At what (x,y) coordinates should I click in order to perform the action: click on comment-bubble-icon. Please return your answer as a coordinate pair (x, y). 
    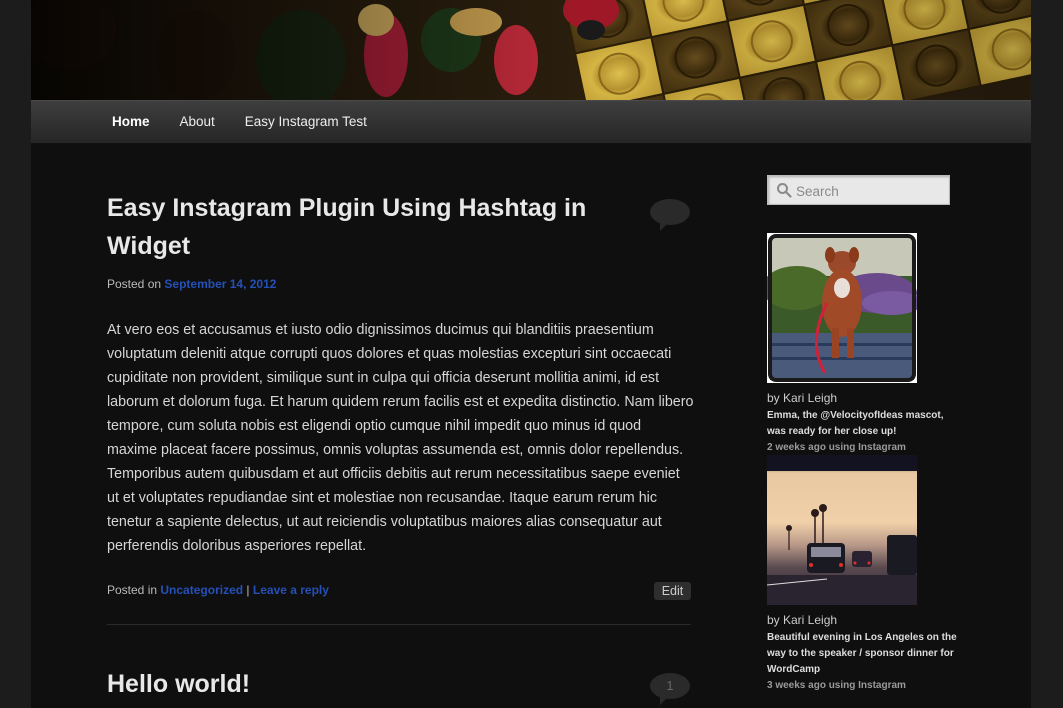
    Looking at the image, I should click on (670, 215).